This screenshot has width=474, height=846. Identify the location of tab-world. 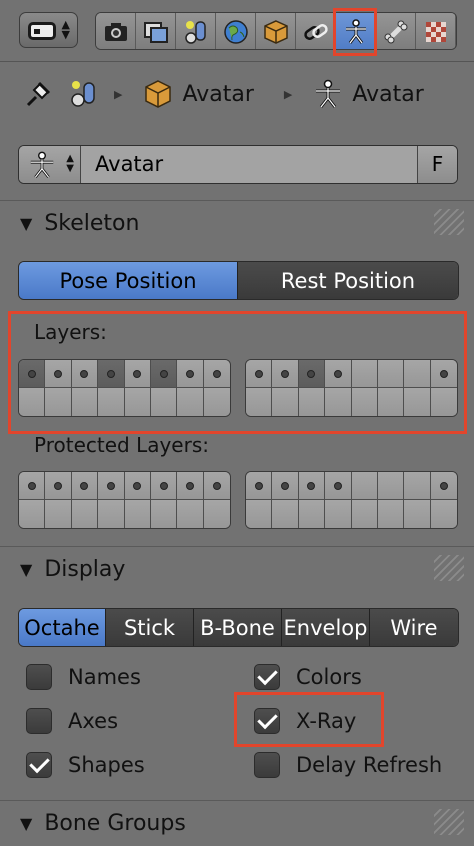
(236, 31).